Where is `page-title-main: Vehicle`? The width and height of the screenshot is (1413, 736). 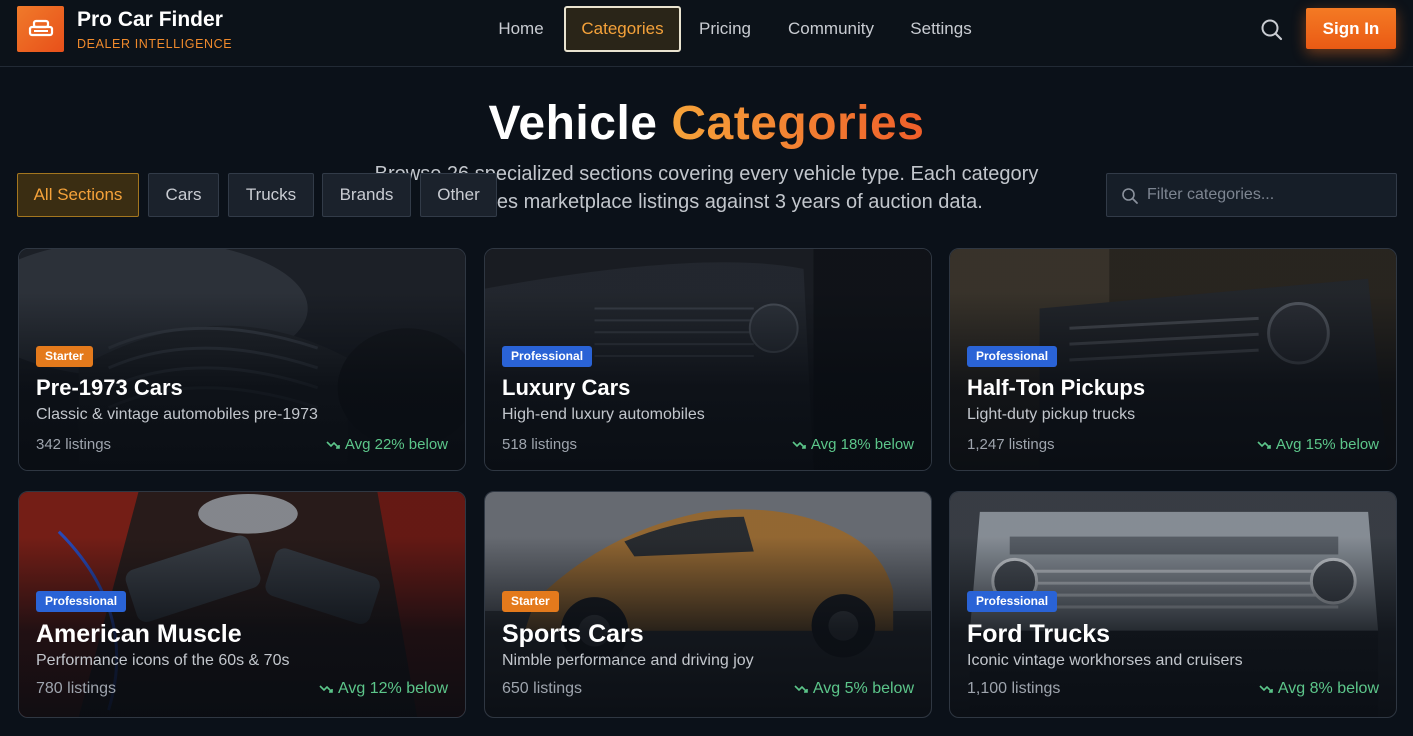
page-title-main: Vehicle is located at coordinates (573, 123).